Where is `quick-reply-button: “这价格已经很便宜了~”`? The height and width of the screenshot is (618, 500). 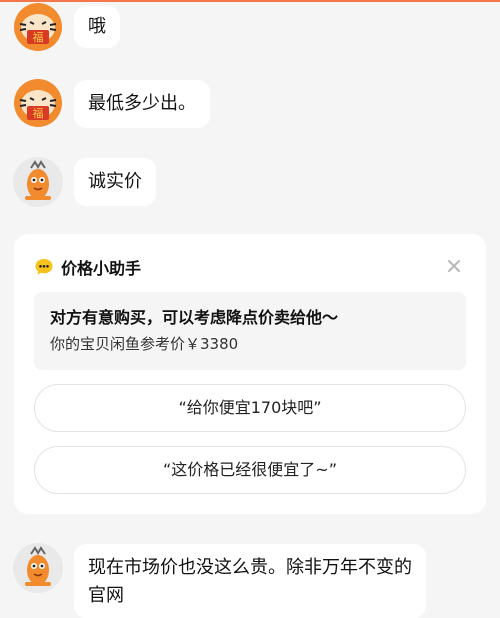
quick-reply-button: “这价格已经很便宜了~” is located at coordinates (250, 470).